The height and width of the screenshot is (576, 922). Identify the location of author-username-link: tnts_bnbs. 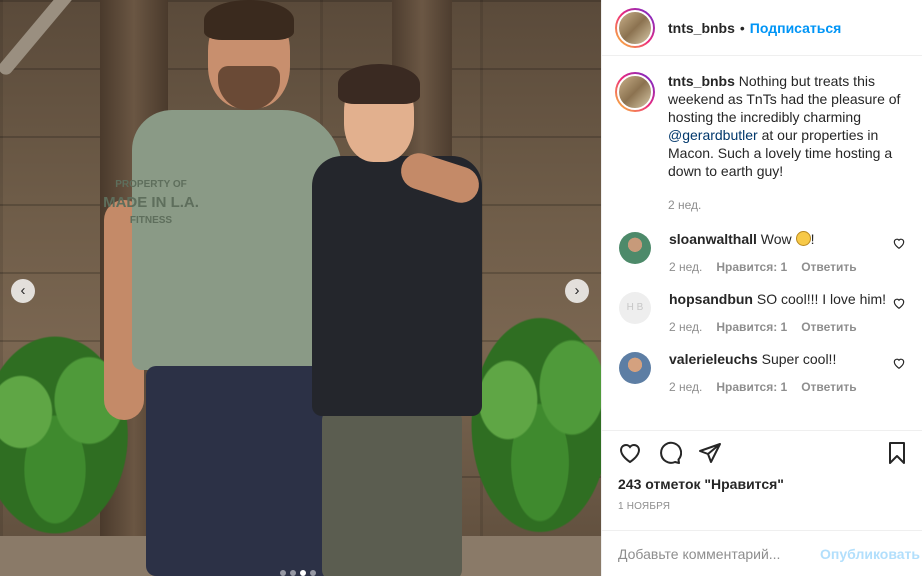
(701, 28).